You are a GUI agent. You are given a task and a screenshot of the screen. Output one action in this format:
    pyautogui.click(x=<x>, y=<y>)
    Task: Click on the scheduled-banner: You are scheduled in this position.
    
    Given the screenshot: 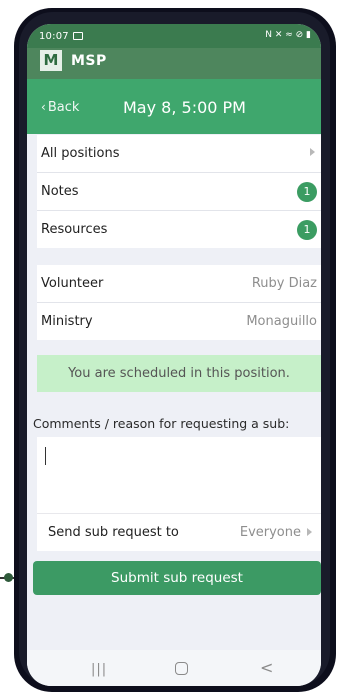 What is the action you would take?
    pyautogui.click(x=179, y=373)
    